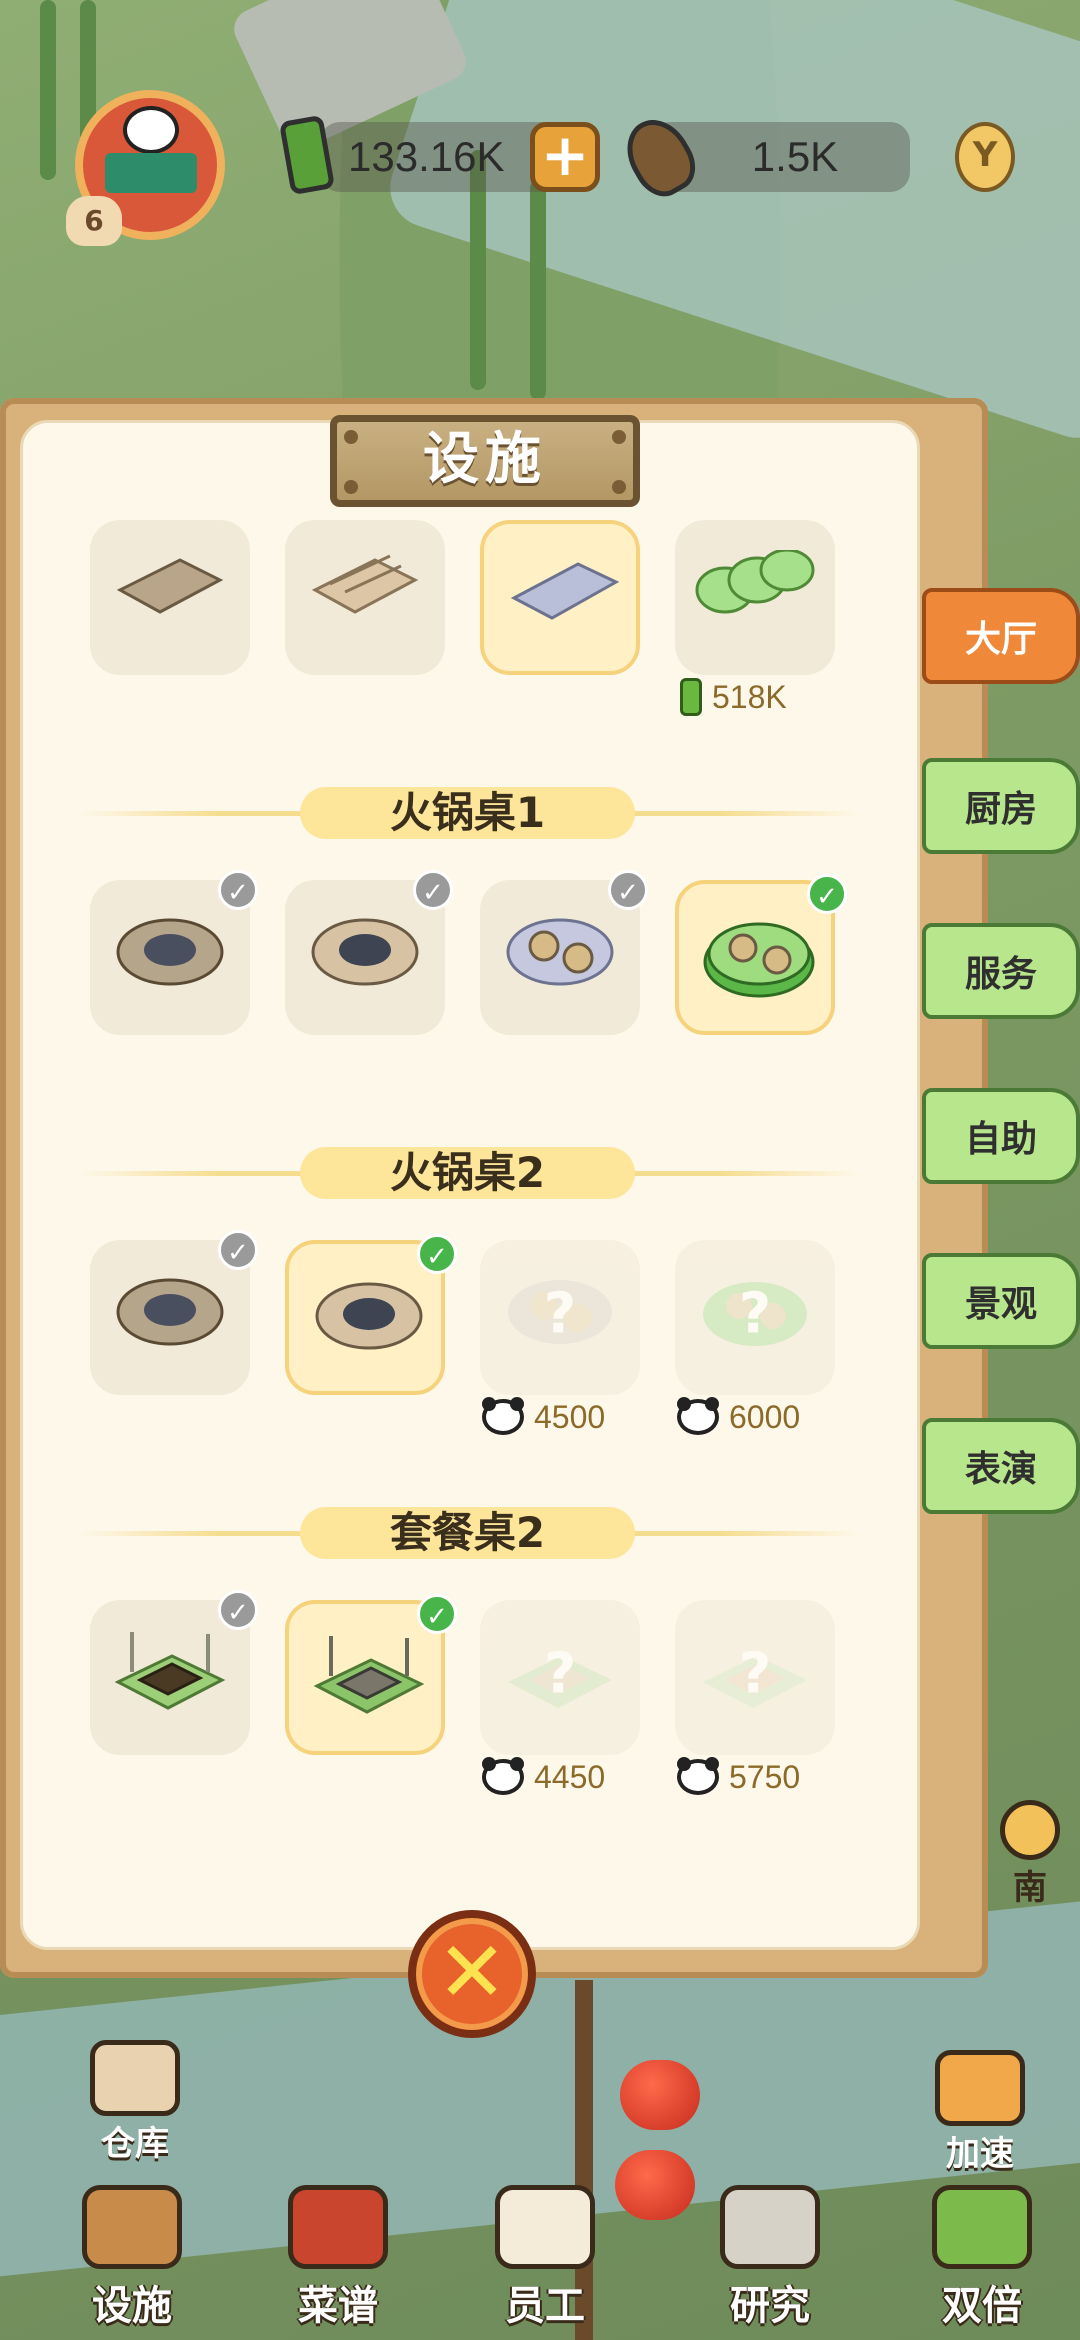 This screenshot has height=2340, width=1080. I want to click on facility-item-hotpot1-light: ✓, so click(369, 952).